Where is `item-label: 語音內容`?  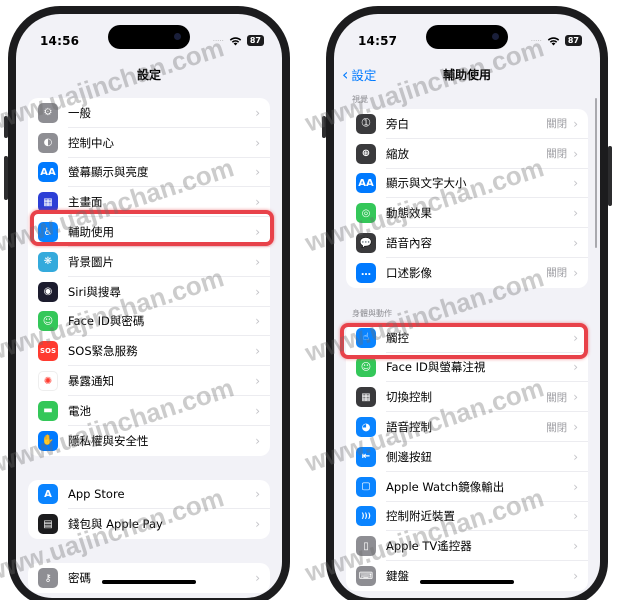 item-label: 語音內容 is located at coordinates (409, 243).